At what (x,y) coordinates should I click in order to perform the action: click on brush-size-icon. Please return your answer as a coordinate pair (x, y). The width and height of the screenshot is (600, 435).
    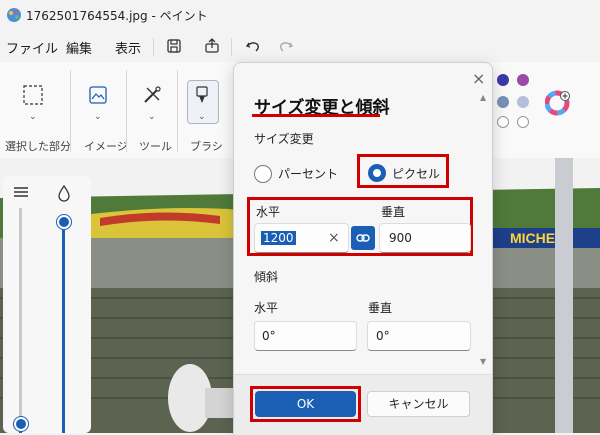
    Looking at the image, I should click on (21, 192).